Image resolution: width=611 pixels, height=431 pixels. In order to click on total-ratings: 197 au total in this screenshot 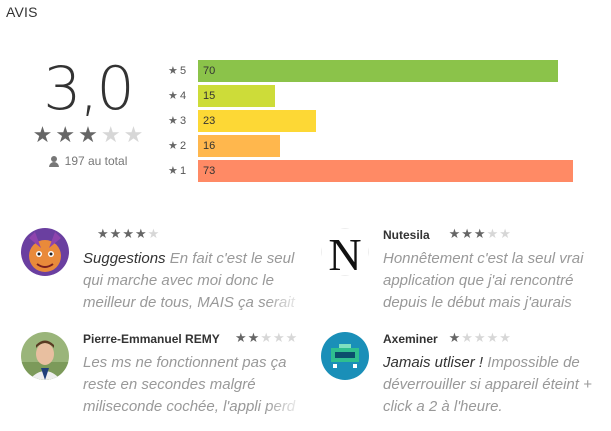, I will do `click(88, 161)`.